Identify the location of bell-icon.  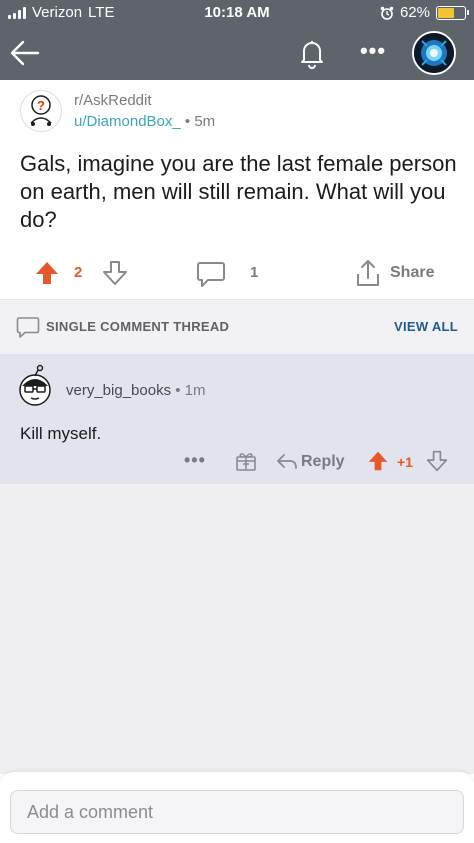
(312, 55).